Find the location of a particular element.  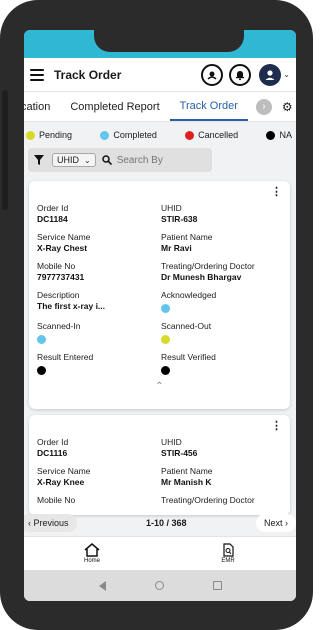

field-label: Scanned-Out is located at coordinates (186, 326).